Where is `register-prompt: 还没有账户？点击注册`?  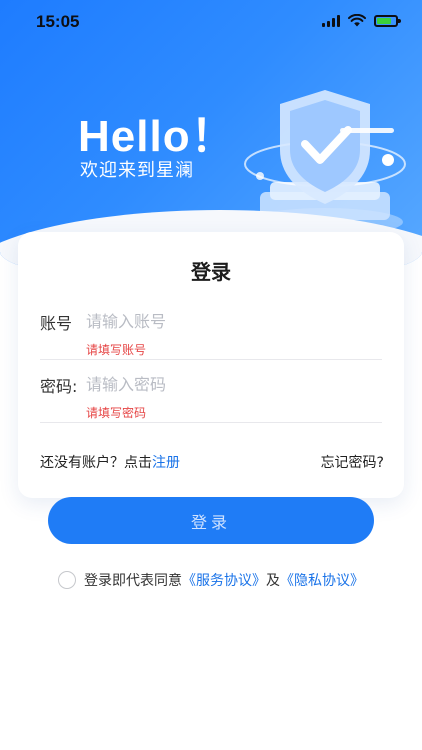 register-prompt: 还没有账户？点击注册 is located at coordinates (110, 462).